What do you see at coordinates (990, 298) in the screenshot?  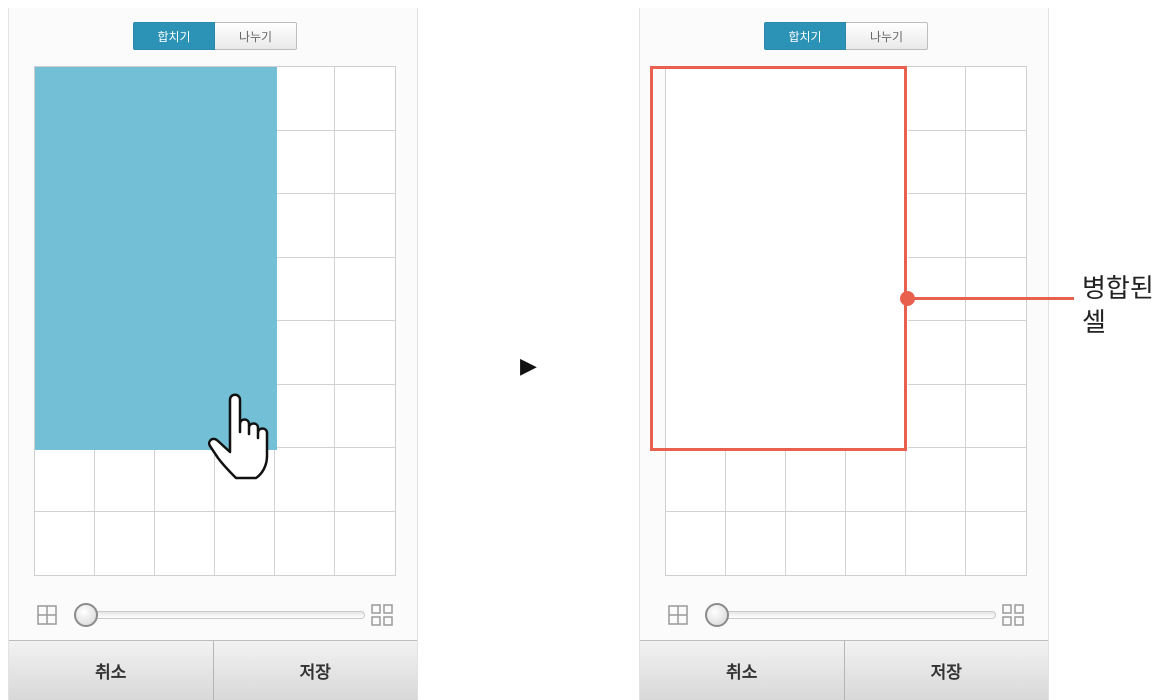 I see `callout-line` at bounding box center [990, 298].